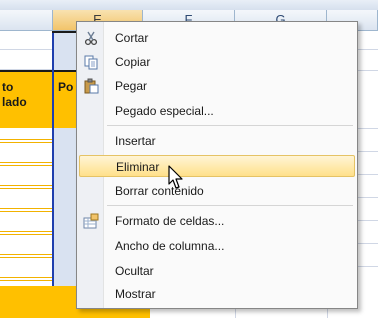 The image size is (378, 318). Describe the element at coordinates (135, 294) in the screenshot. I see `menu-item-label: Mostrar` at that location.